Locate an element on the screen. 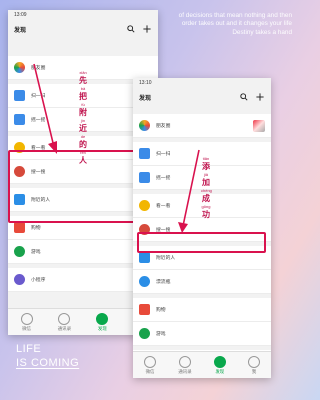 The height and width of the screenshot is (400, 320). hanzi: 功 is located at coordinates (206, 214).